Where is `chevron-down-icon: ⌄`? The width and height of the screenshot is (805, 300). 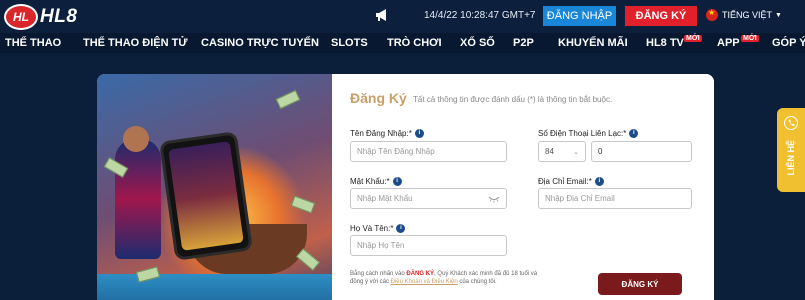 chevron-down-icon: ⌄ is located at coordinates (576, 152).